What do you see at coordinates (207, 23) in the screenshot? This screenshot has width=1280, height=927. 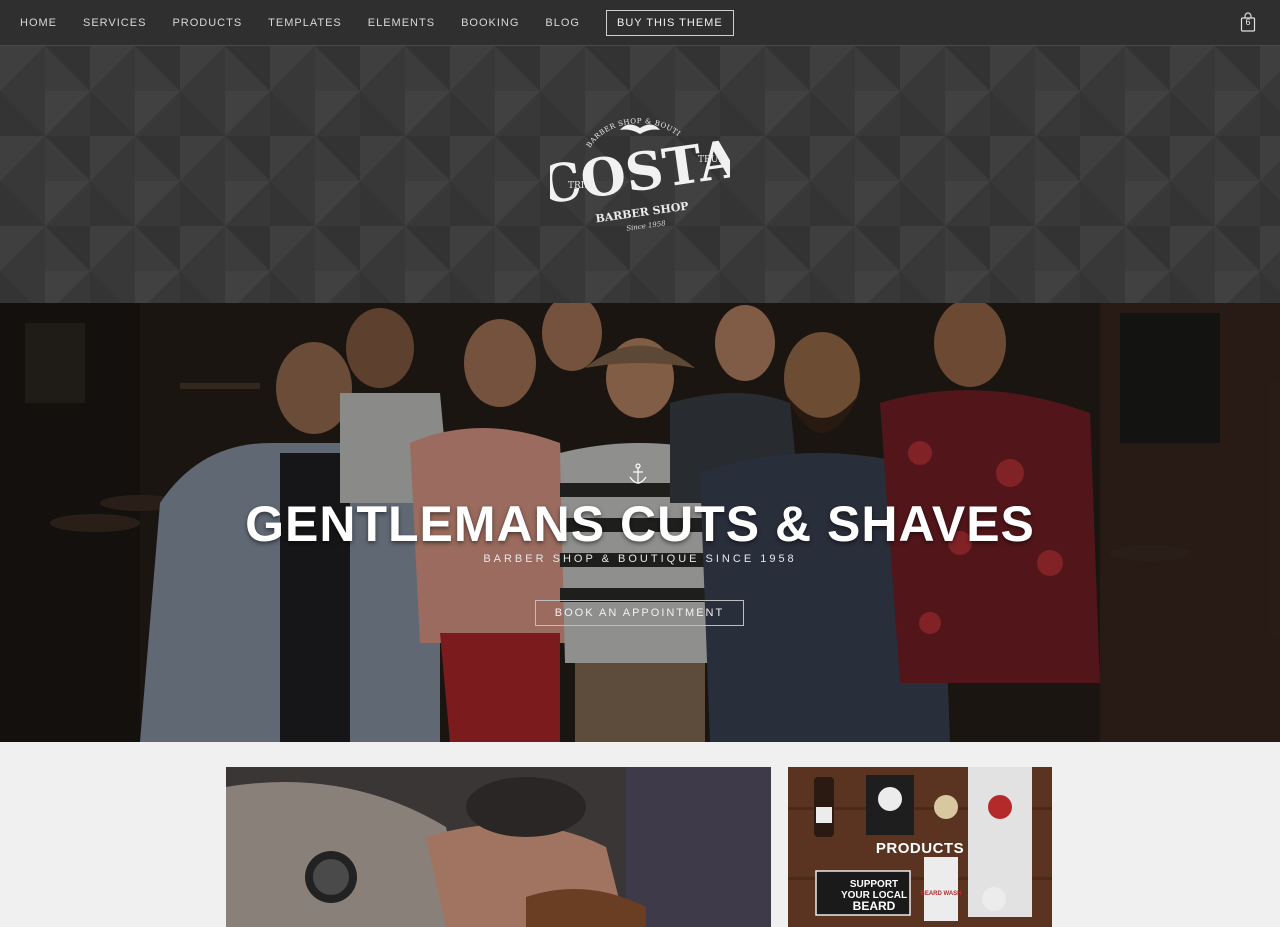 I see `nav-products: PRODUCTS` at bounding box center [207, 23].